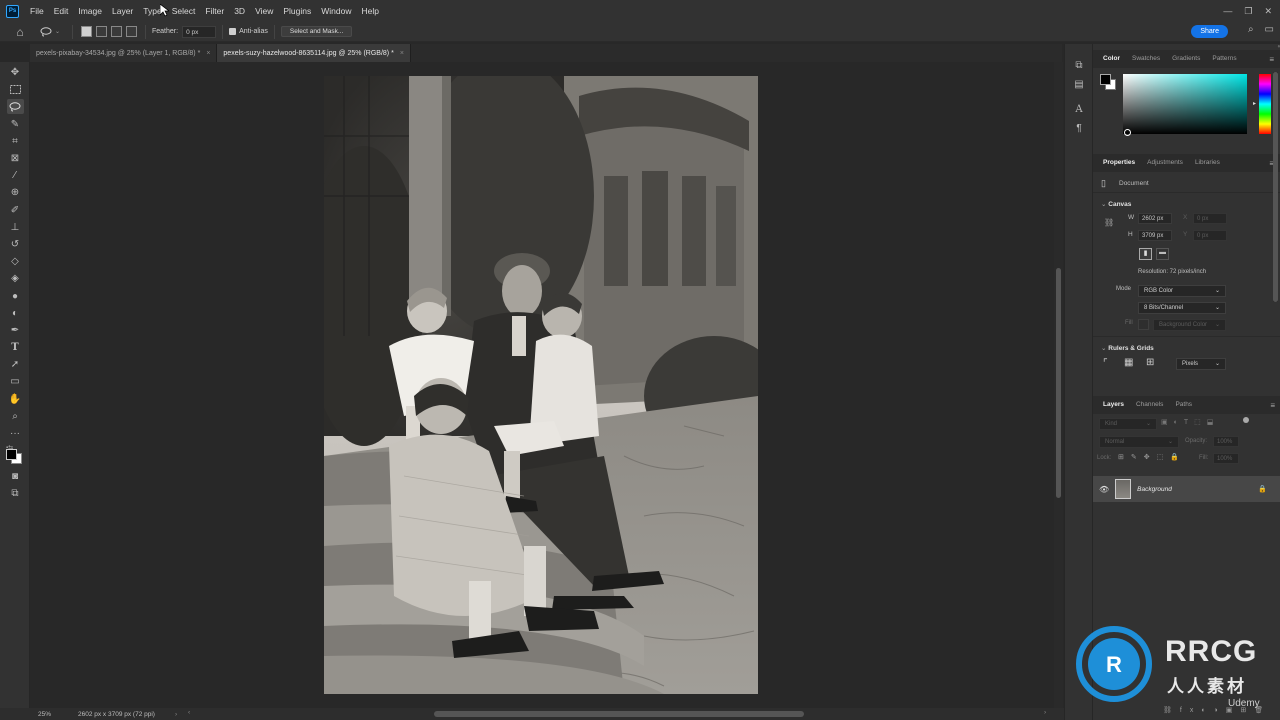 This screenshot has width=1280, height=720. Describe the element at coordinates (15, 493) in the screenshot. I see `screen-mode-icon: ⧉` at that location.